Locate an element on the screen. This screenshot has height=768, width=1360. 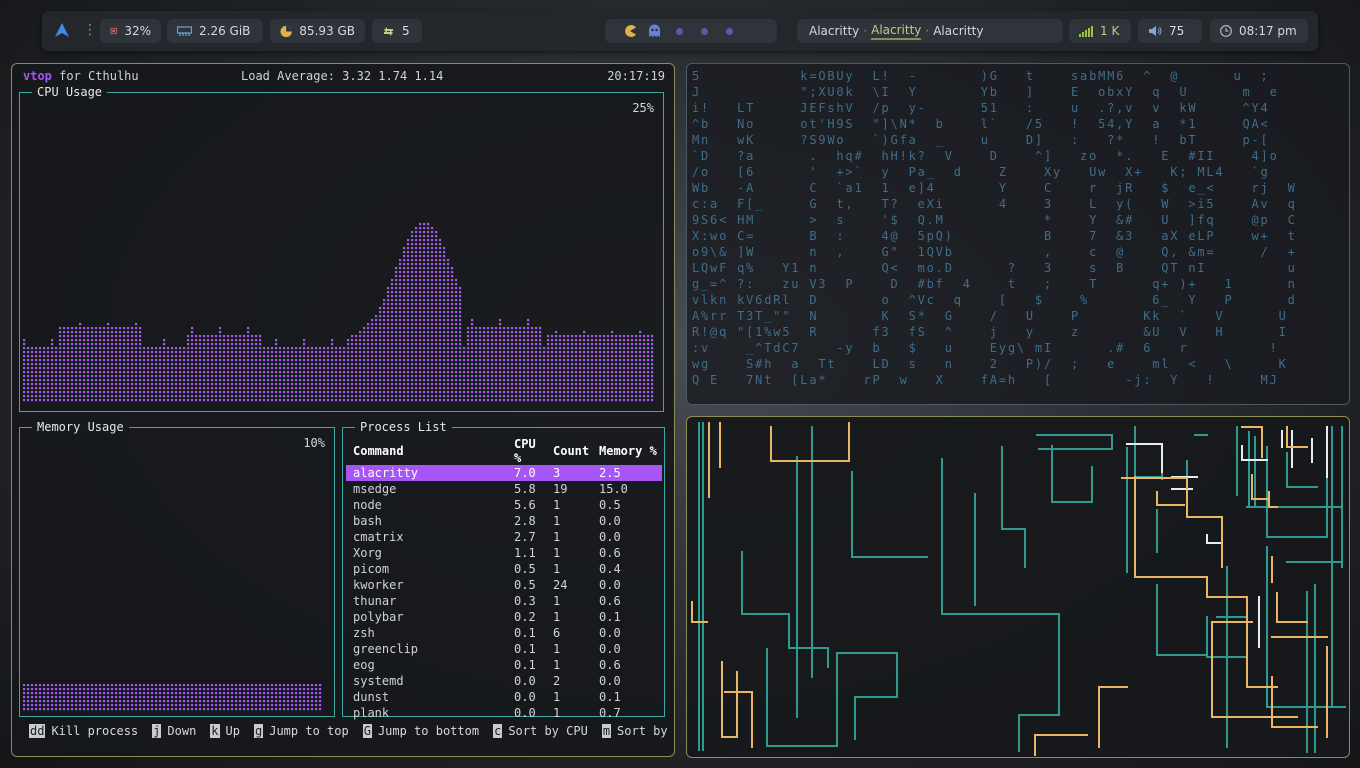
process-row: node 5.6 1 0.5 is located at coordinates (504, 505).